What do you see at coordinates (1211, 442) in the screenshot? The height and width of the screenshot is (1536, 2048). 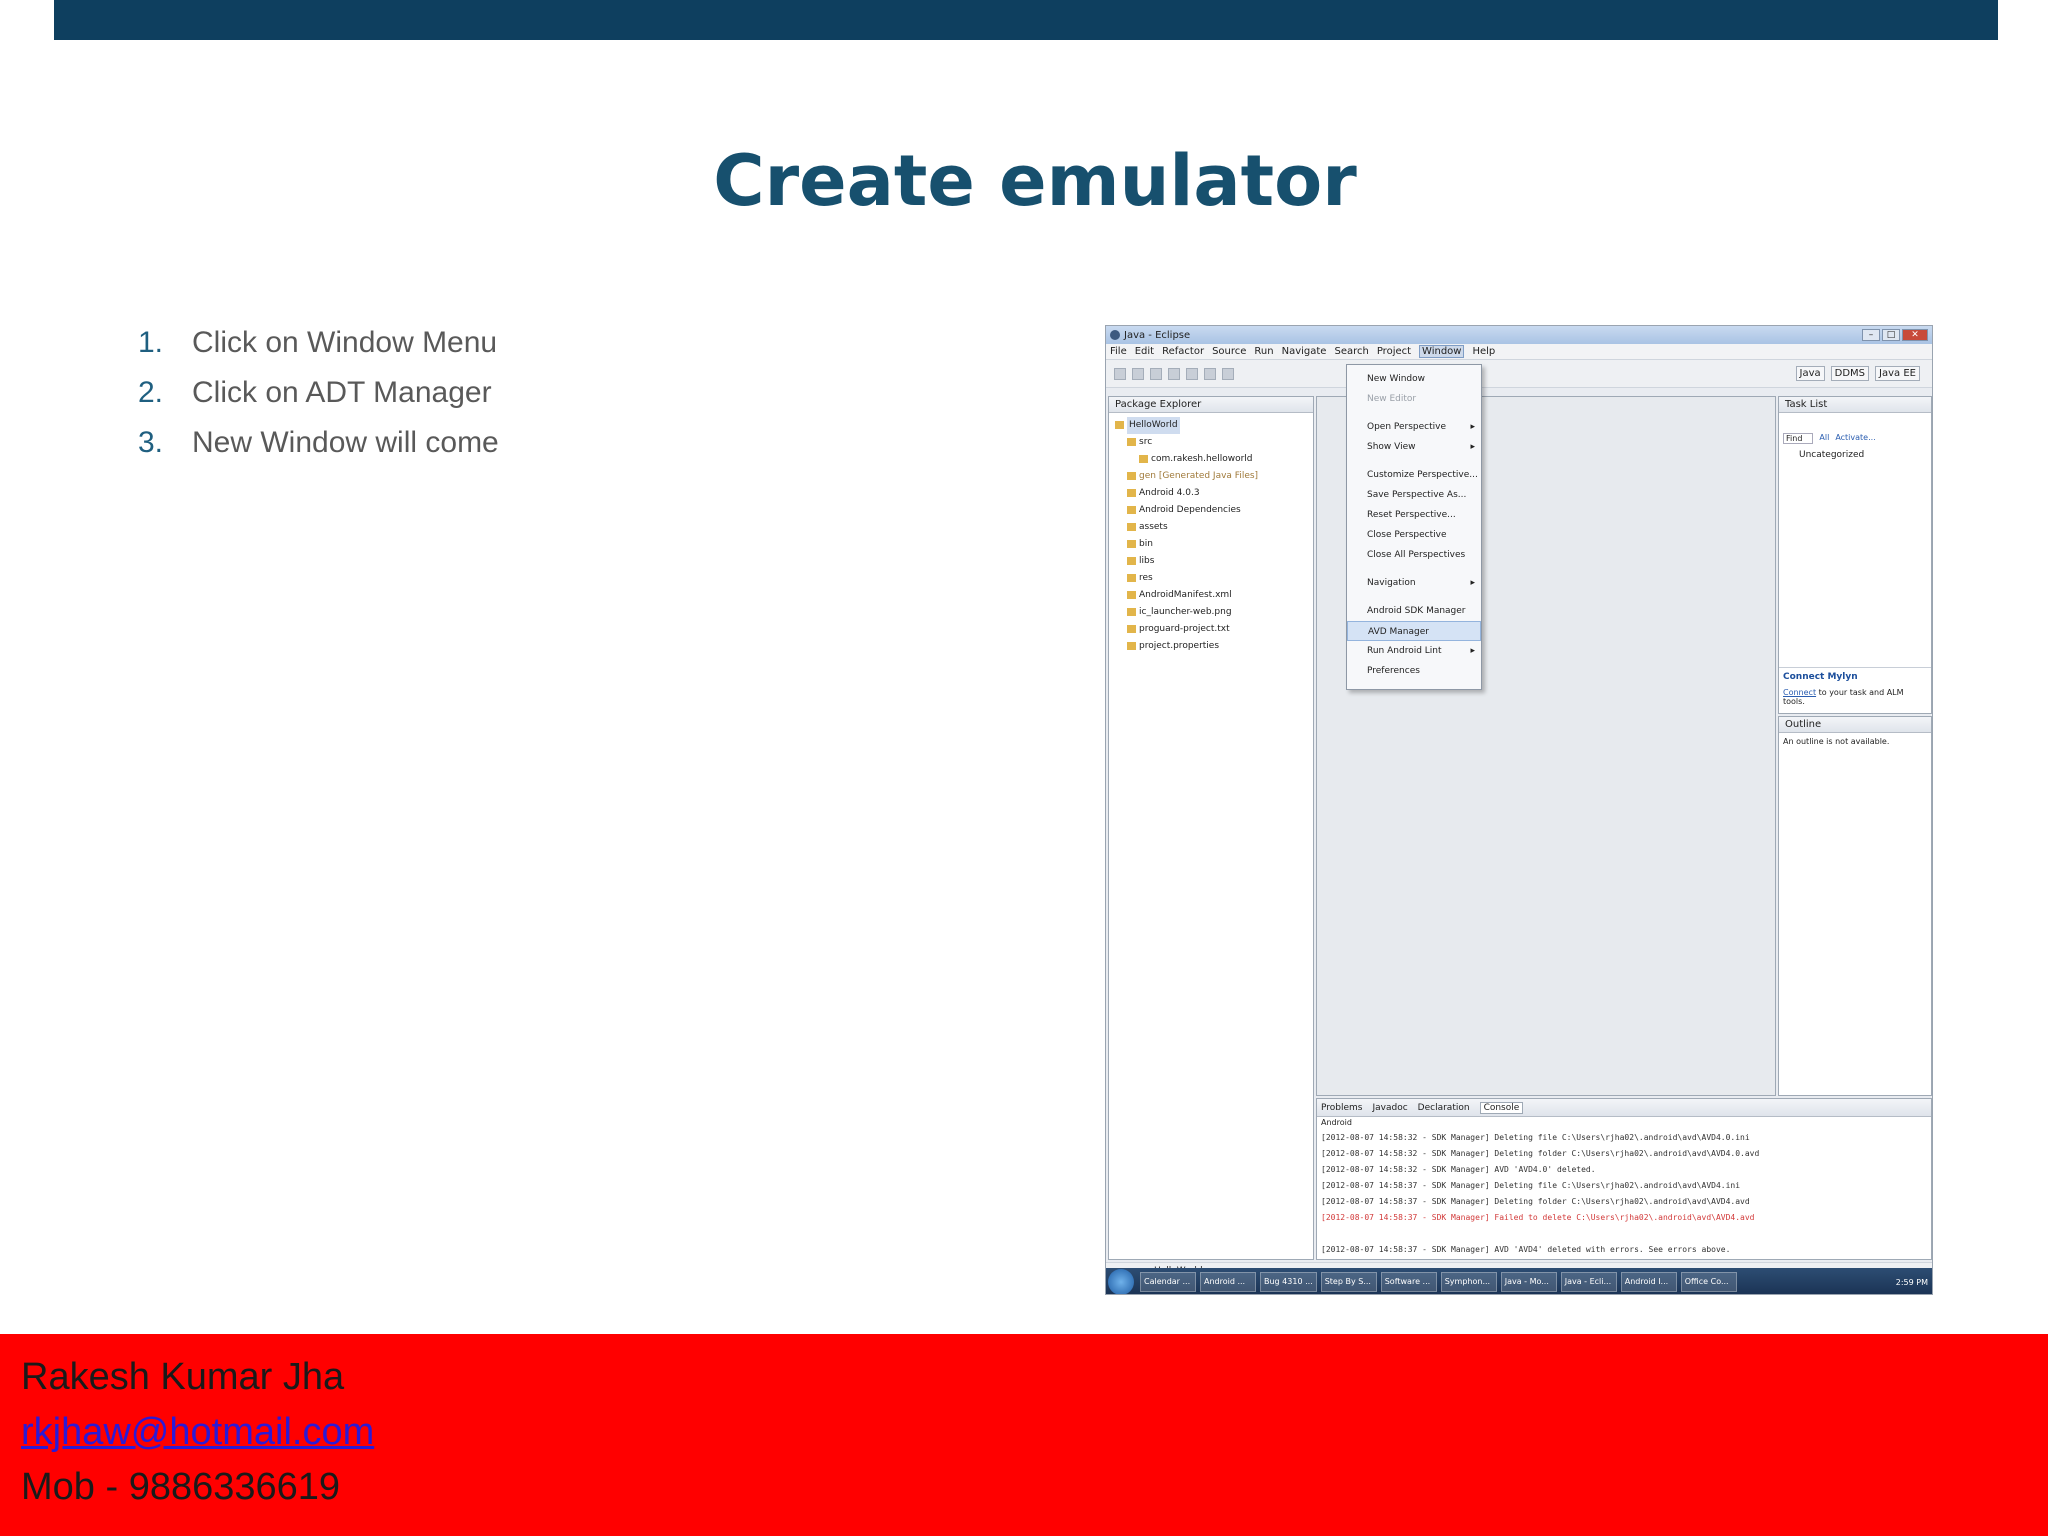 I see `tree-item: src` at bounding box center [1211, 442].